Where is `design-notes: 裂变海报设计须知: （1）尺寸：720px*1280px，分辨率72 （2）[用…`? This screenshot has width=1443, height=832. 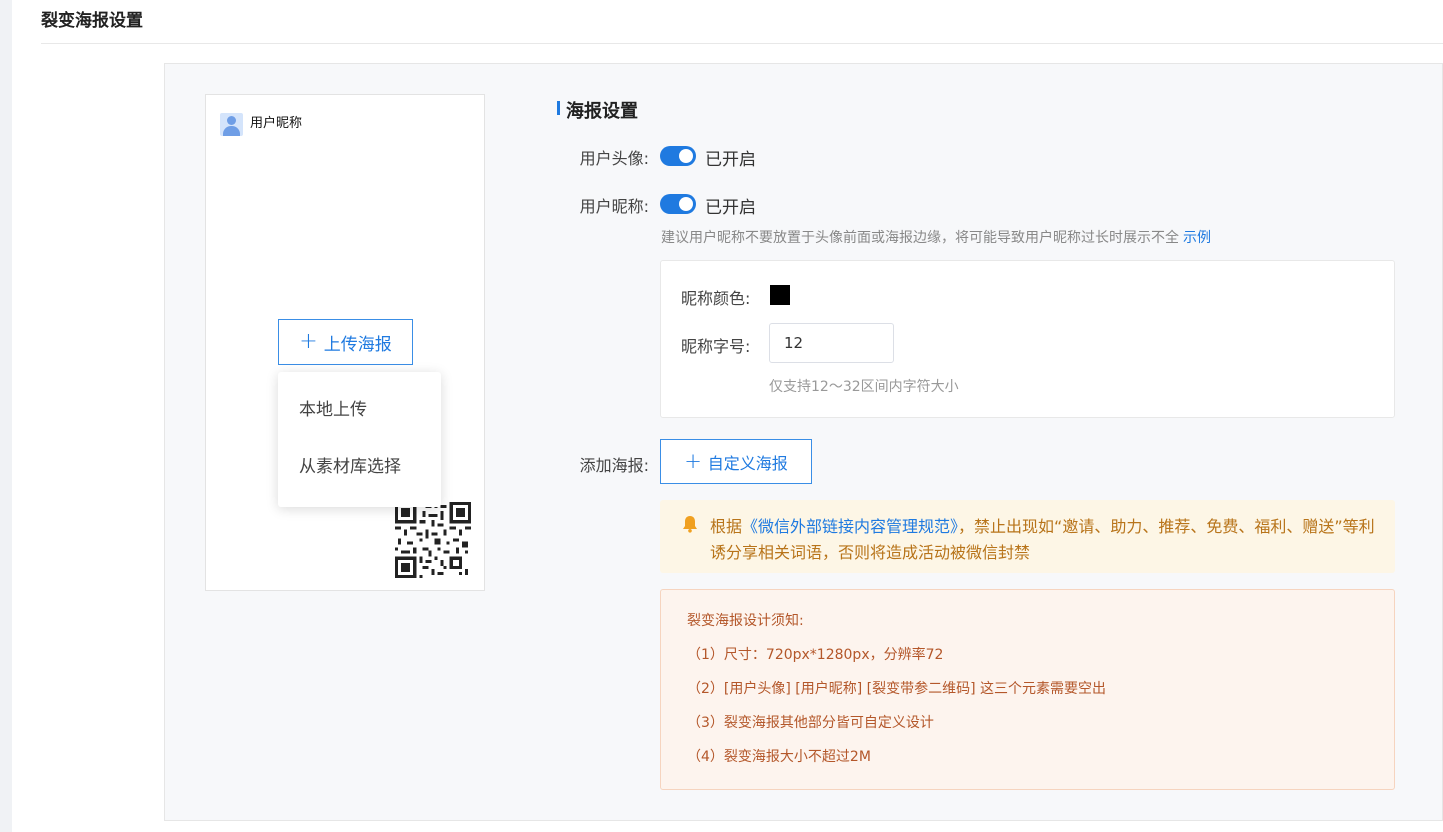
design-notes: 裂变海报设计须知: （1）尺寸：720px*1280px，分辨率72 （2）[用… is located at coordinates (1027, 689).